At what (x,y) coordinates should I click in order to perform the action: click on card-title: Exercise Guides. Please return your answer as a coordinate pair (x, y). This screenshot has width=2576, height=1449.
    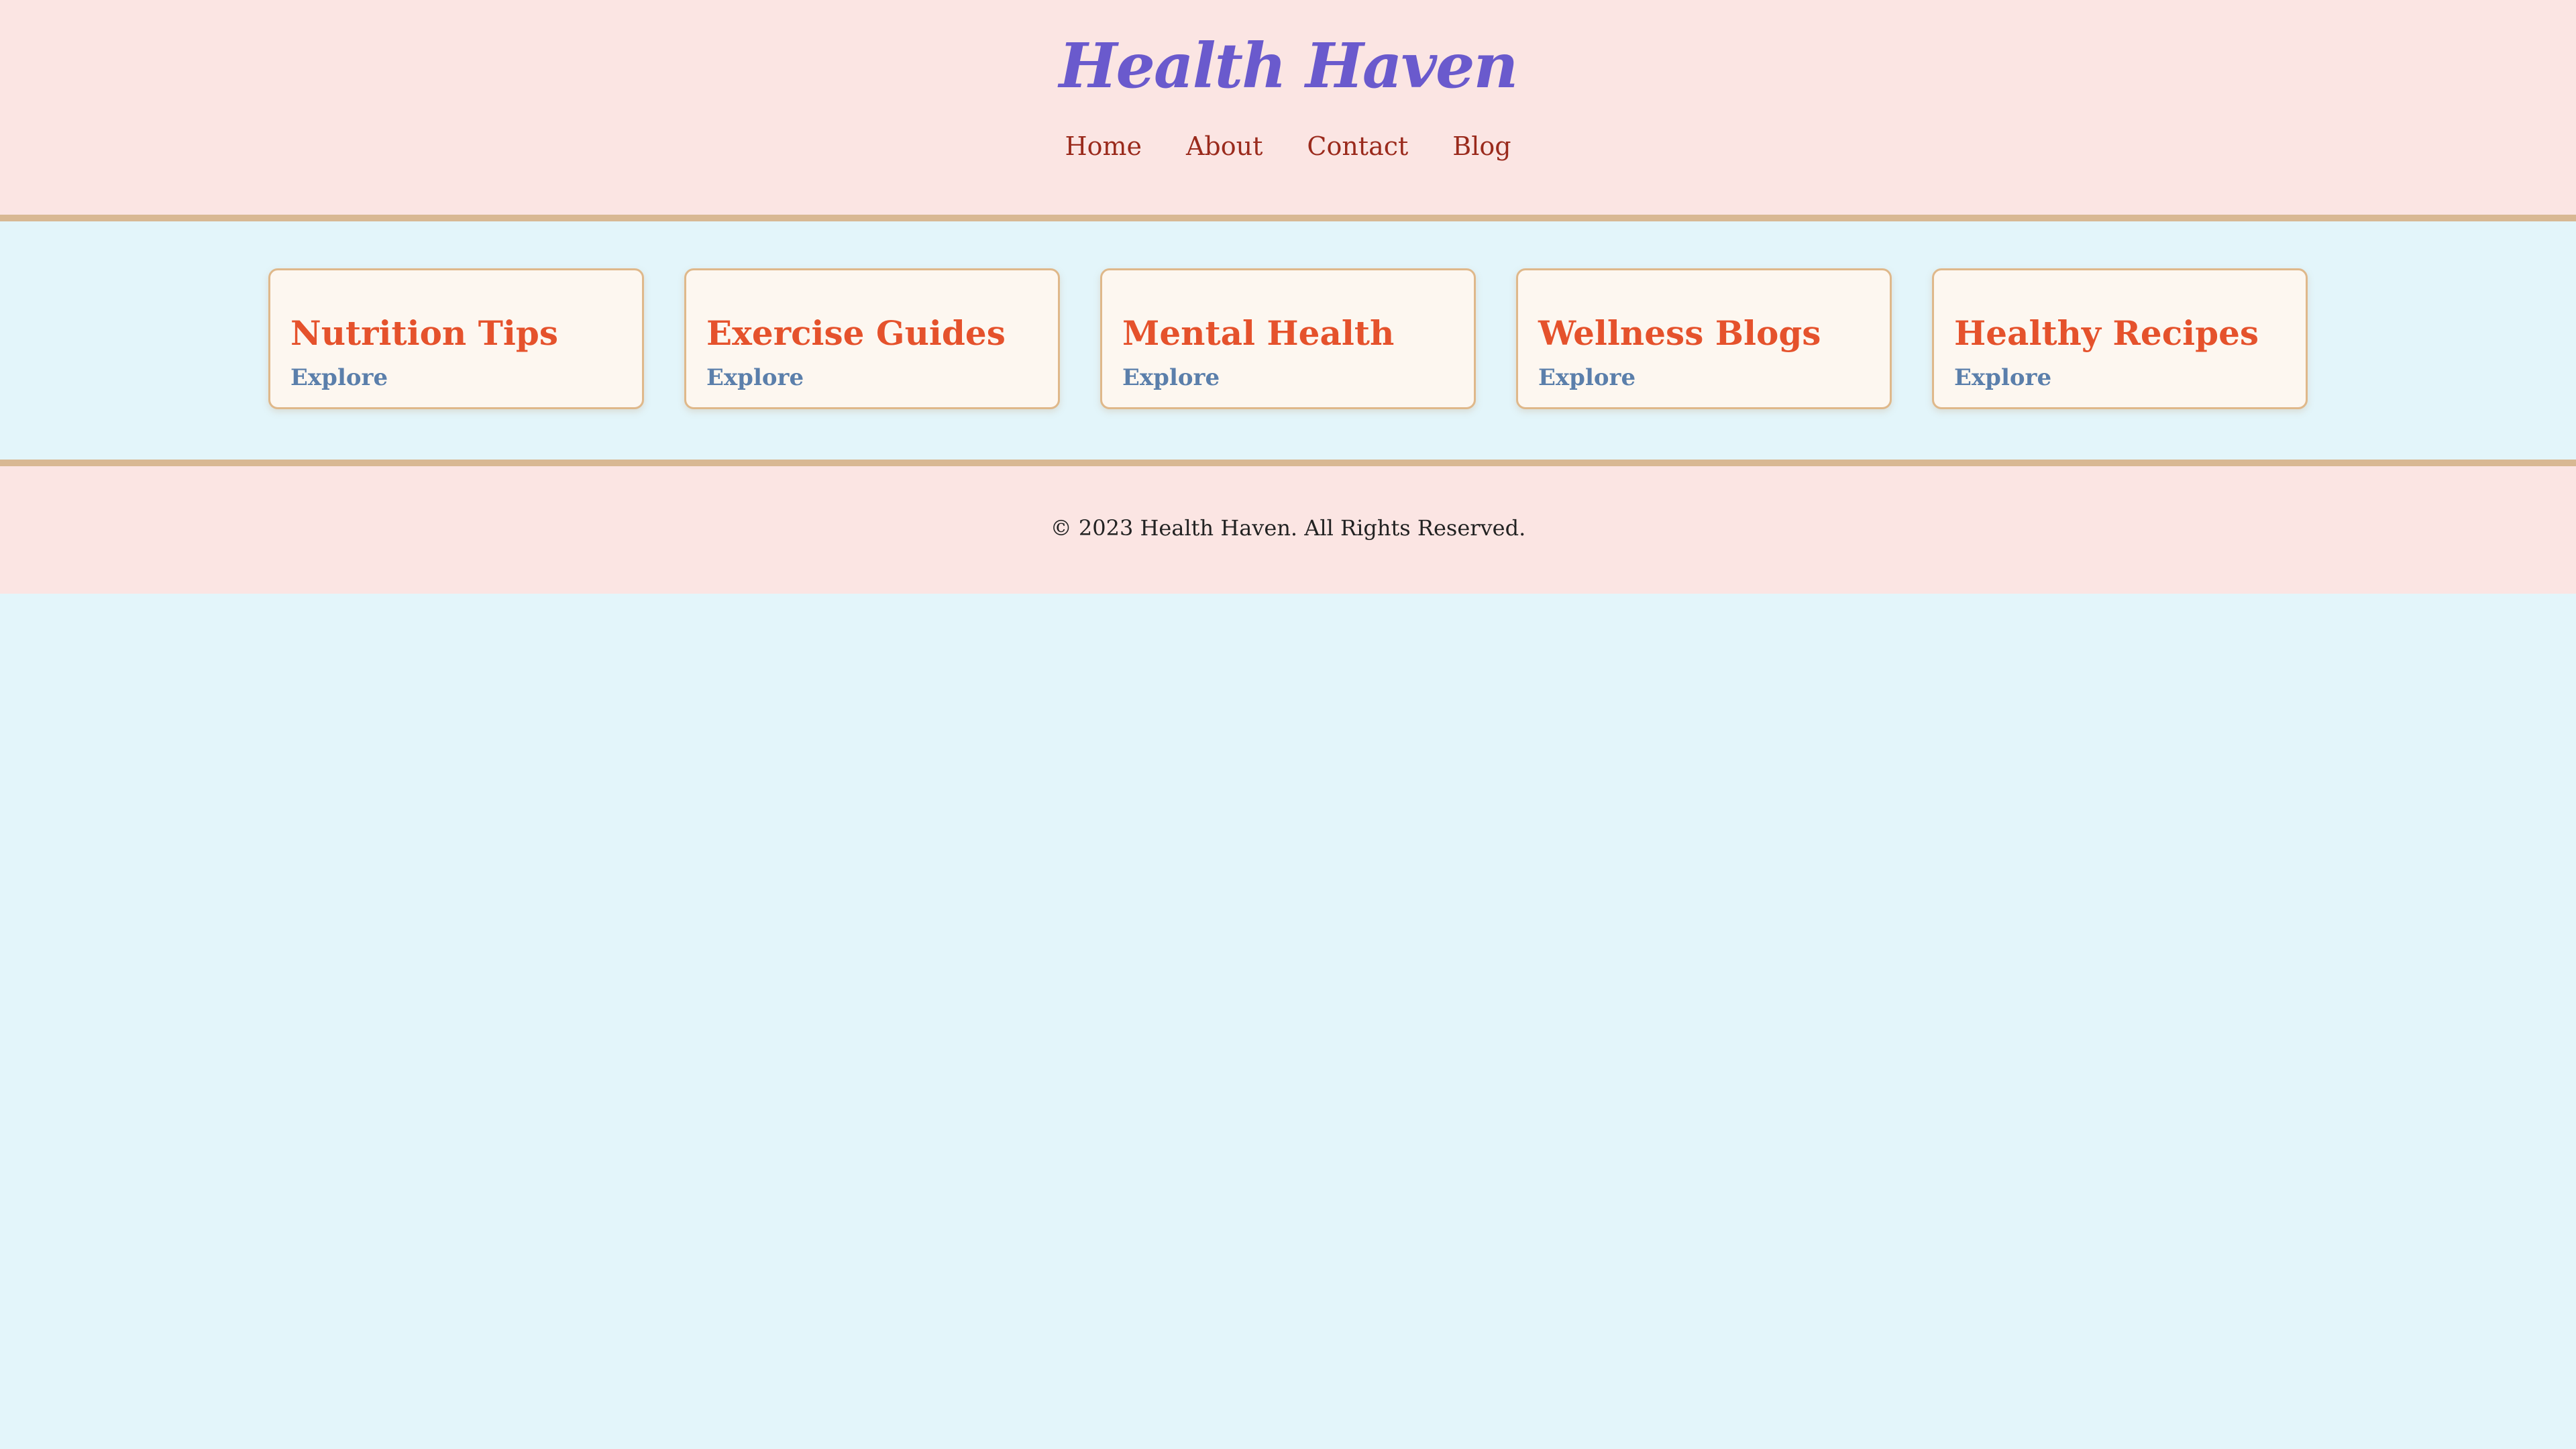
    Looking at the image, I should click on (856, 333).